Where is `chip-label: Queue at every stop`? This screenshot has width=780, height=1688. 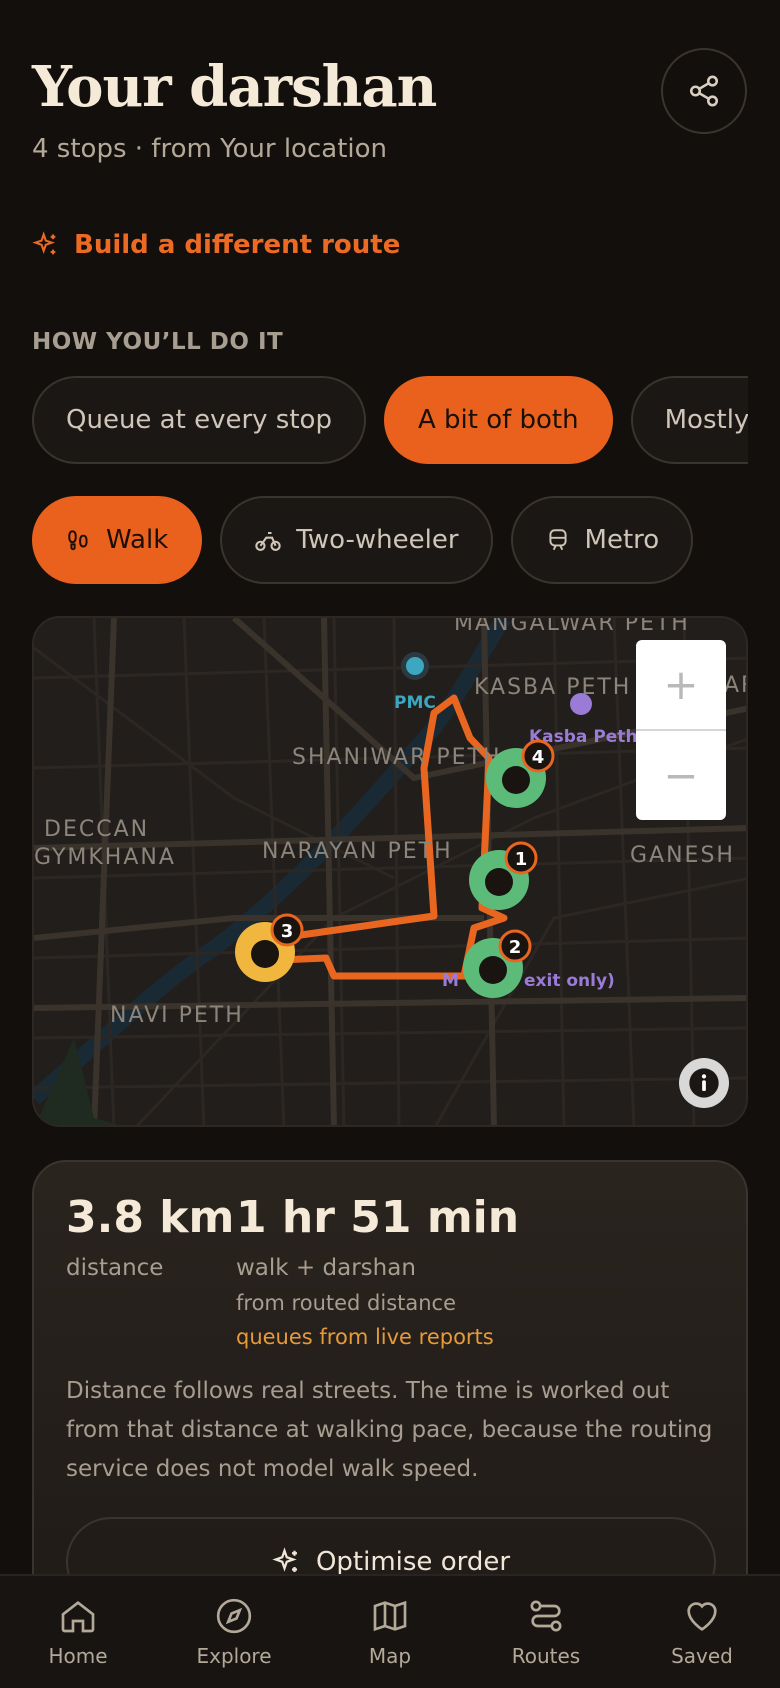 chip-label: Queue at every stop is located at coordinates (199, 420).